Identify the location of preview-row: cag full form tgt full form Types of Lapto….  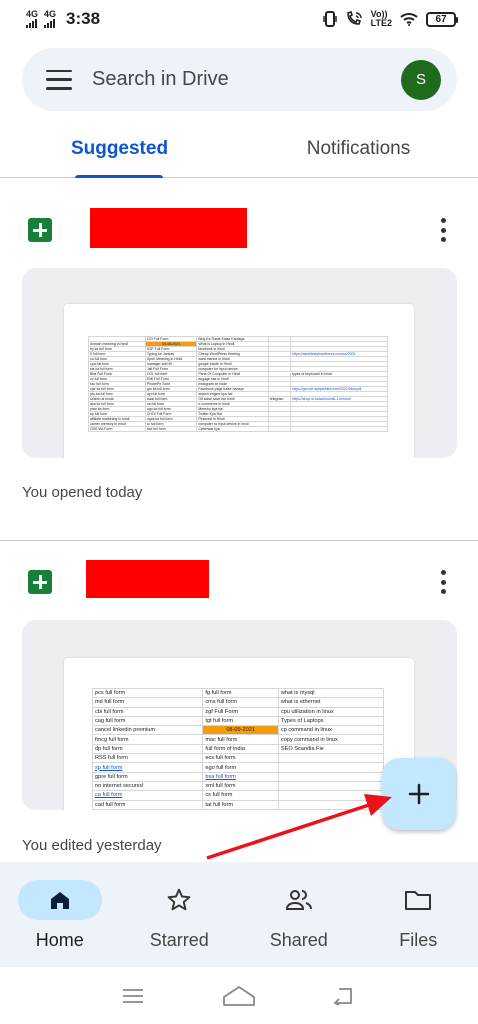
(238, 721).